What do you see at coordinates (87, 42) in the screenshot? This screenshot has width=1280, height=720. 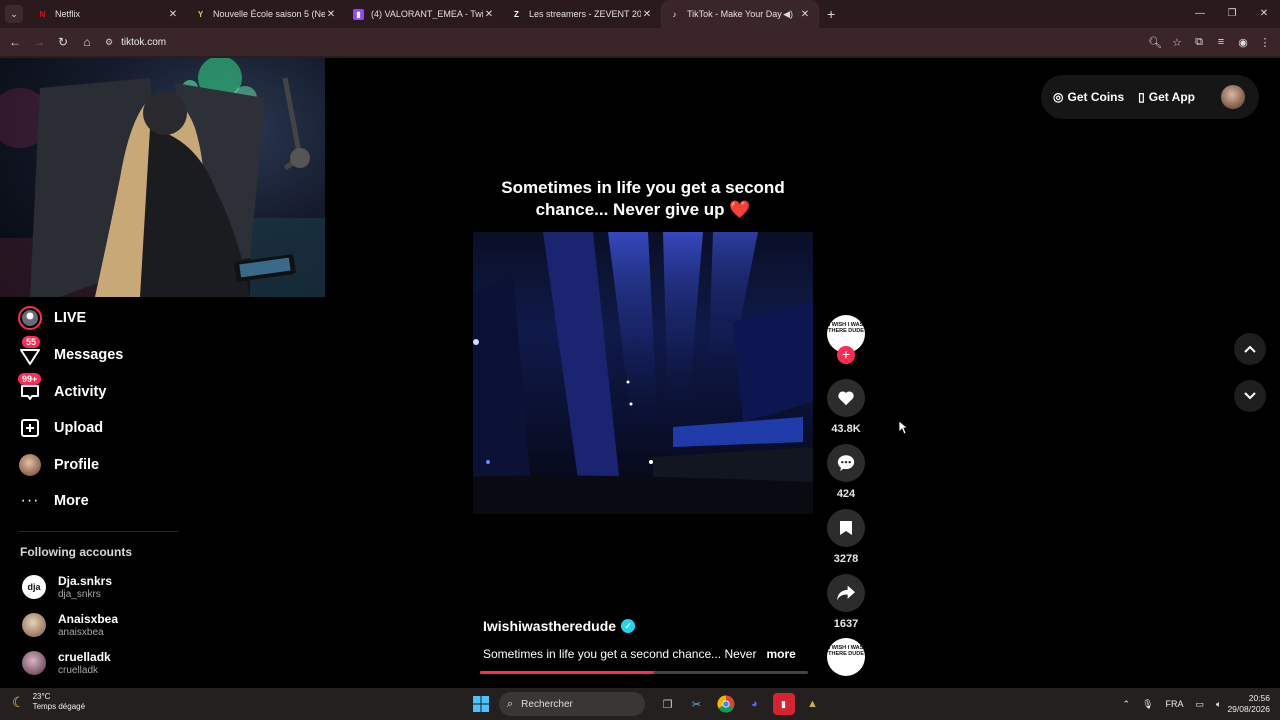 I see `home-icon: ⌂` at bounding box center [87, 42].